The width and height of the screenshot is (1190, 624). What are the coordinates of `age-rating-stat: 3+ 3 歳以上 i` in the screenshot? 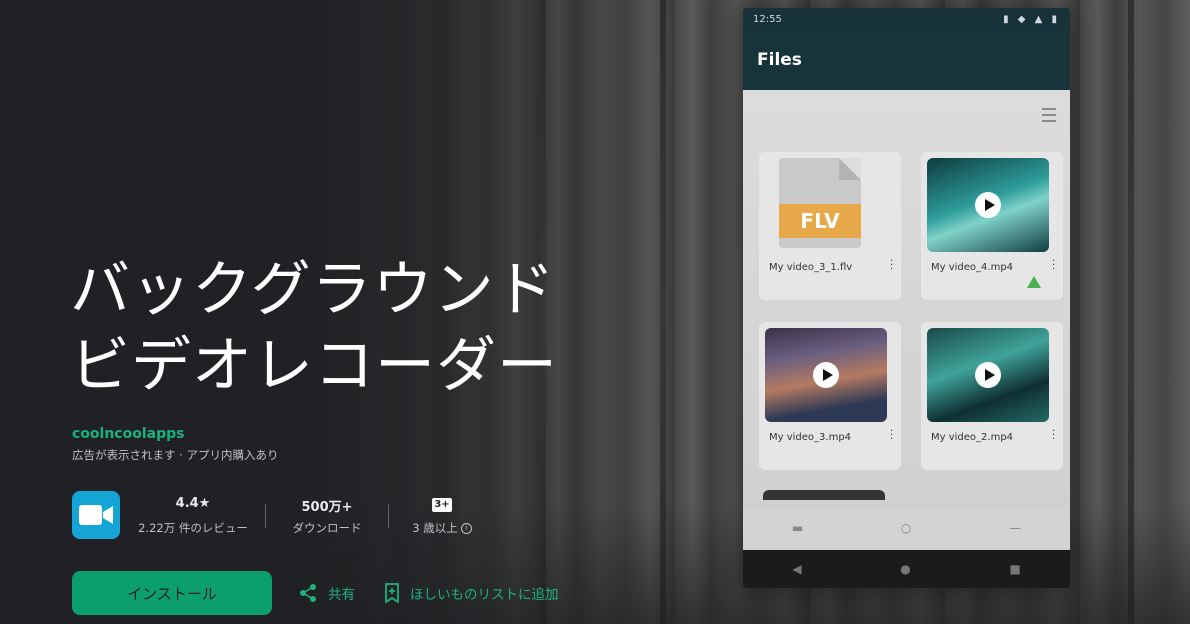 It's located at (442, 516).